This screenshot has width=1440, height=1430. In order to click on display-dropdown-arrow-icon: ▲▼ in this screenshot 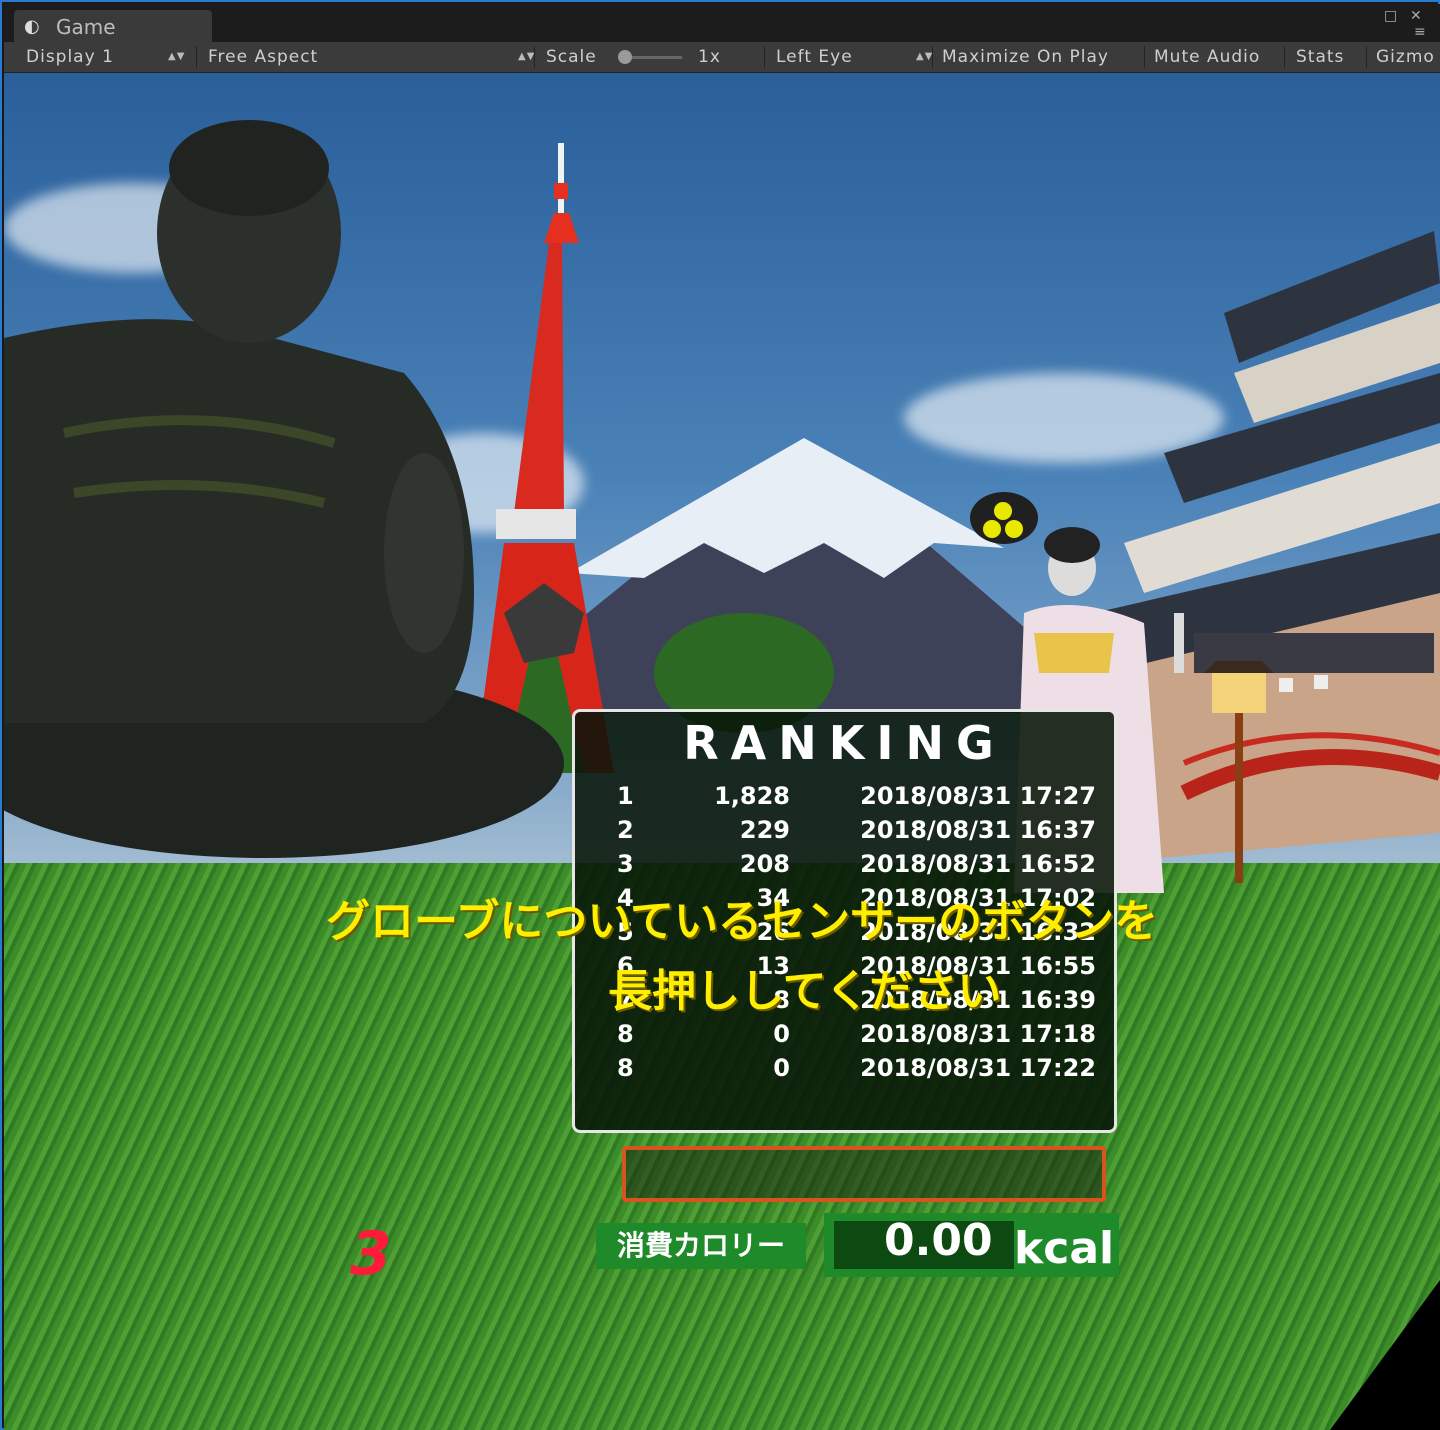, I will do `click(177, 56)`.